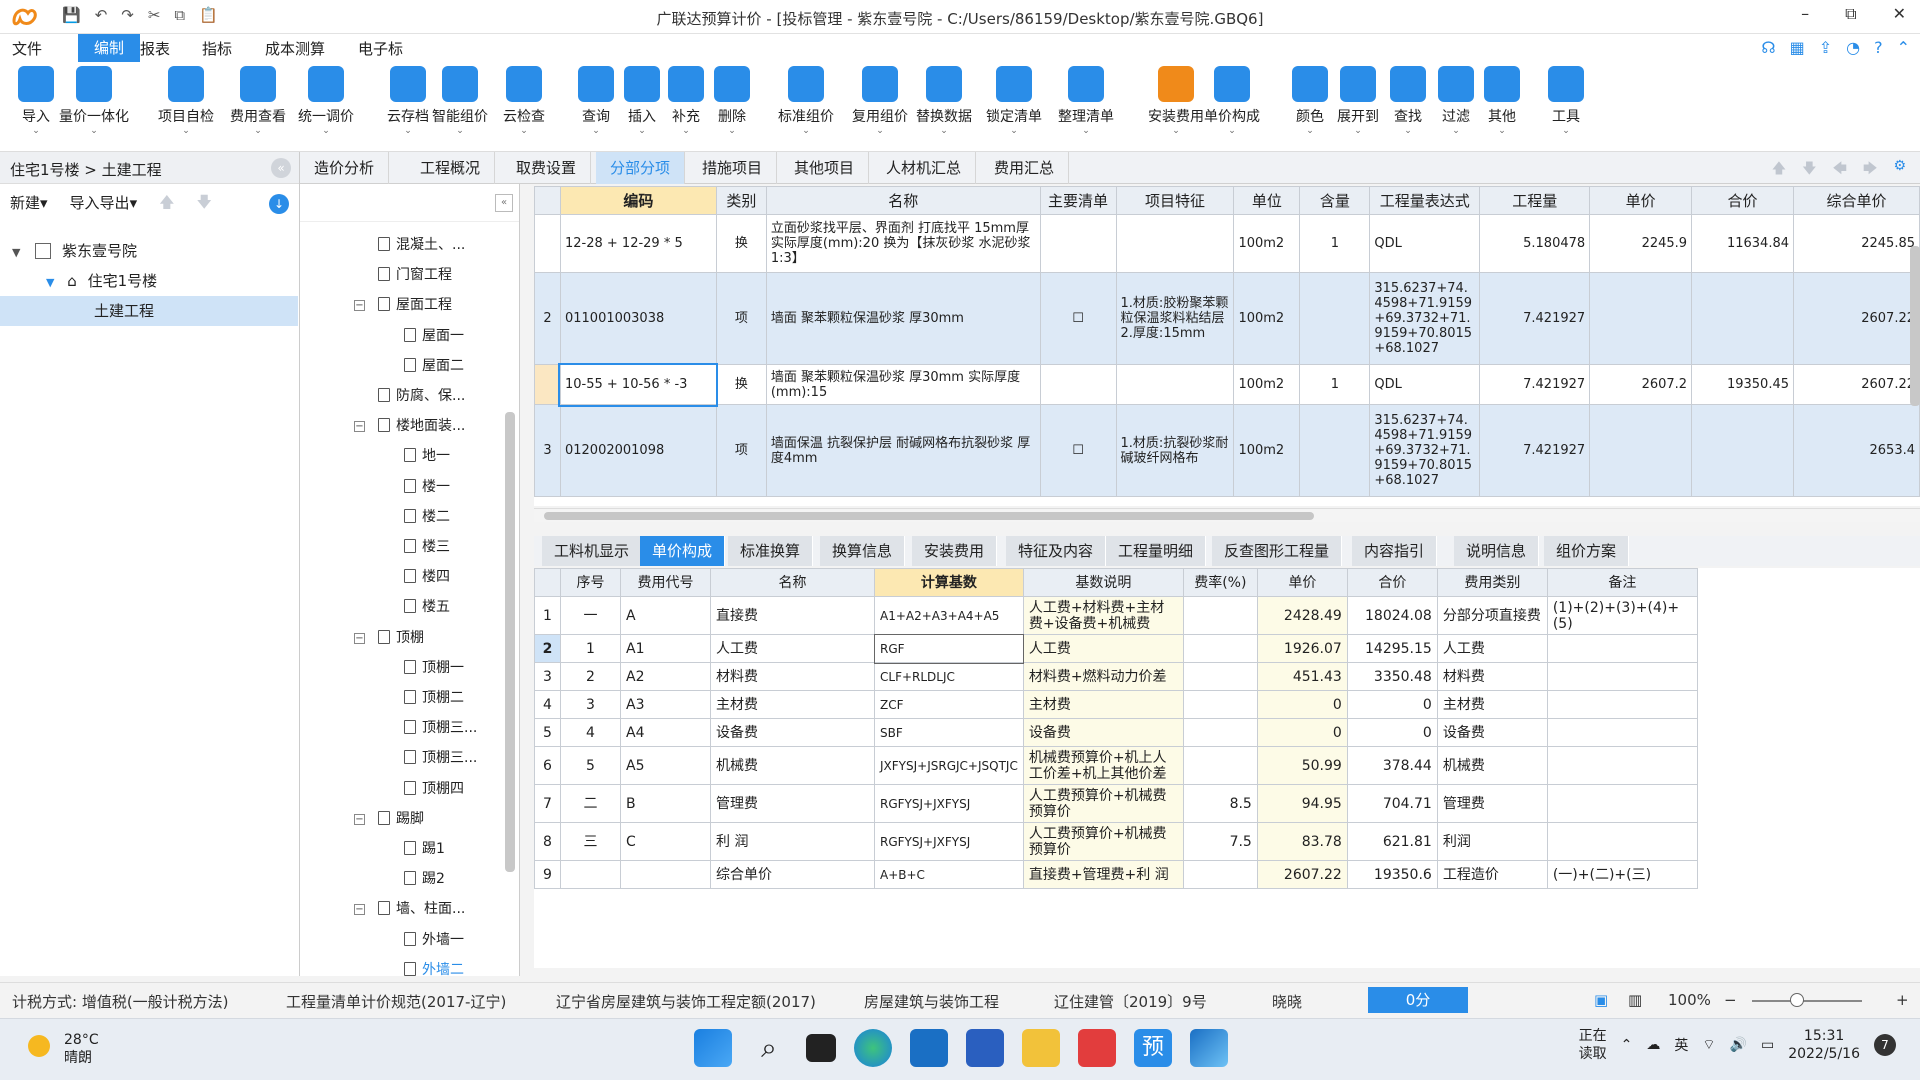 The height and width of the screenshot is (1080, 1920). What do you see at coordinates (326, 101) in the screenshot?
I see `tool-5-button: 统一调价 ⌄` at bounding box center [326, 101].